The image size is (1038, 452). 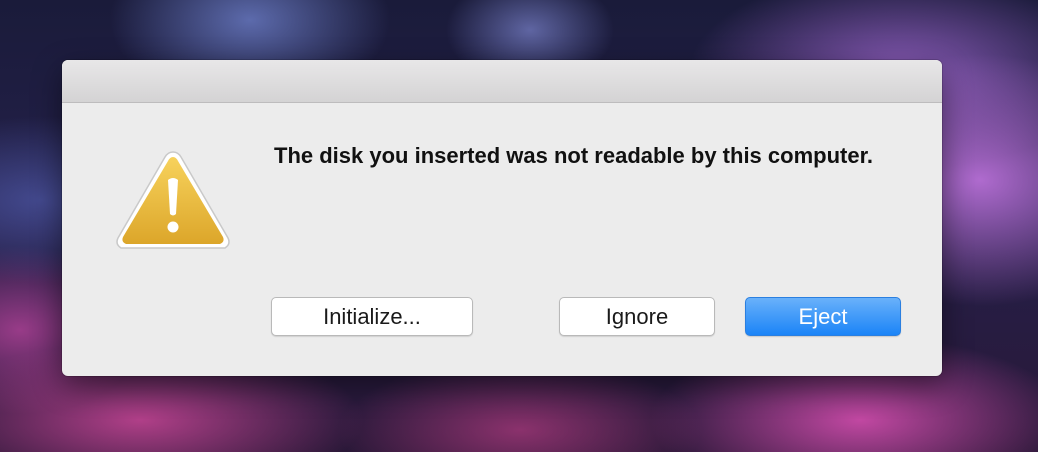 I want to click on warning-triangle-icon, so click(x=173, y=200).